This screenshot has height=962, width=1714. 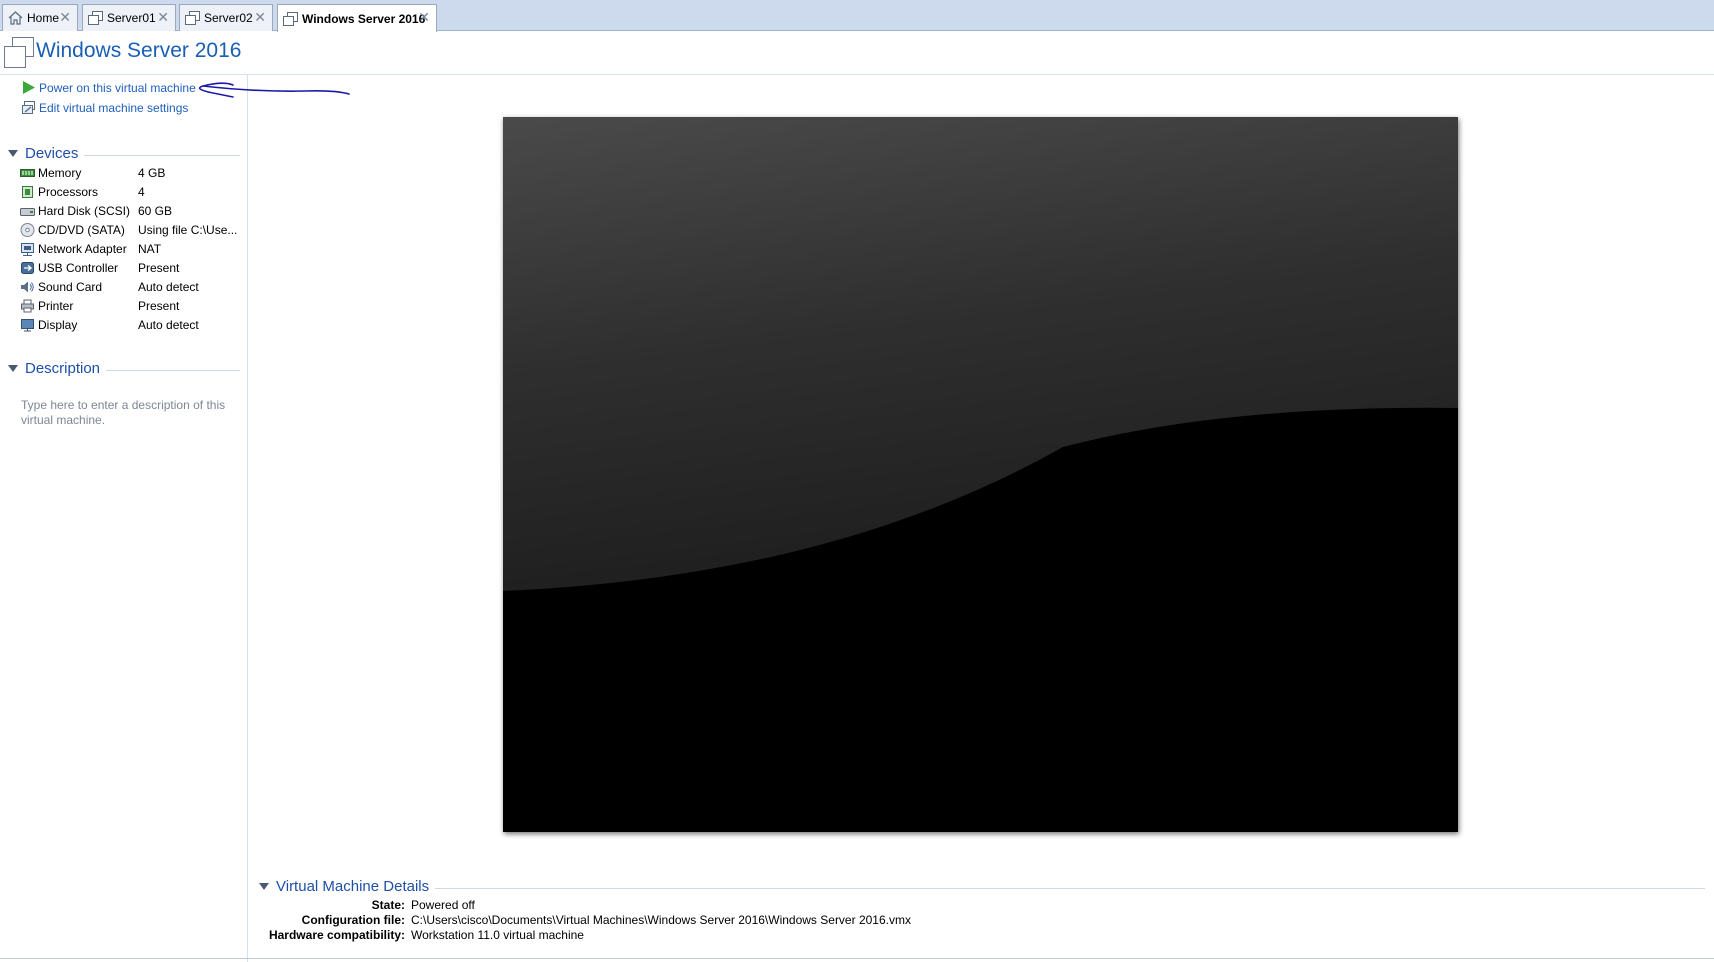 I want to click on tab-server02: Server02 ✕, so click(x=226, y=17).